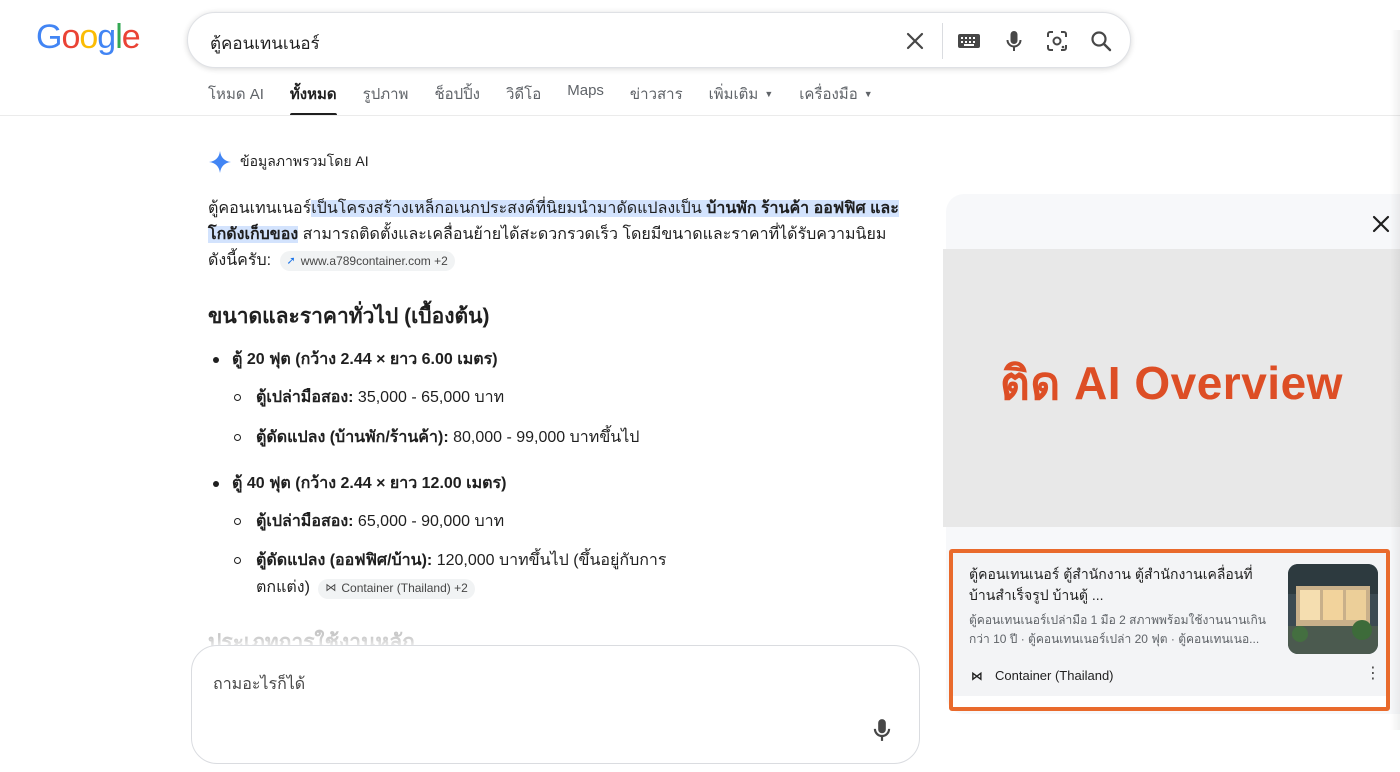 The width and height of the screenshot is (1400, 772). Describe the element at coordinates (220, 162) in the screenshot. I see `gemini-sparkle-icon` at that location.